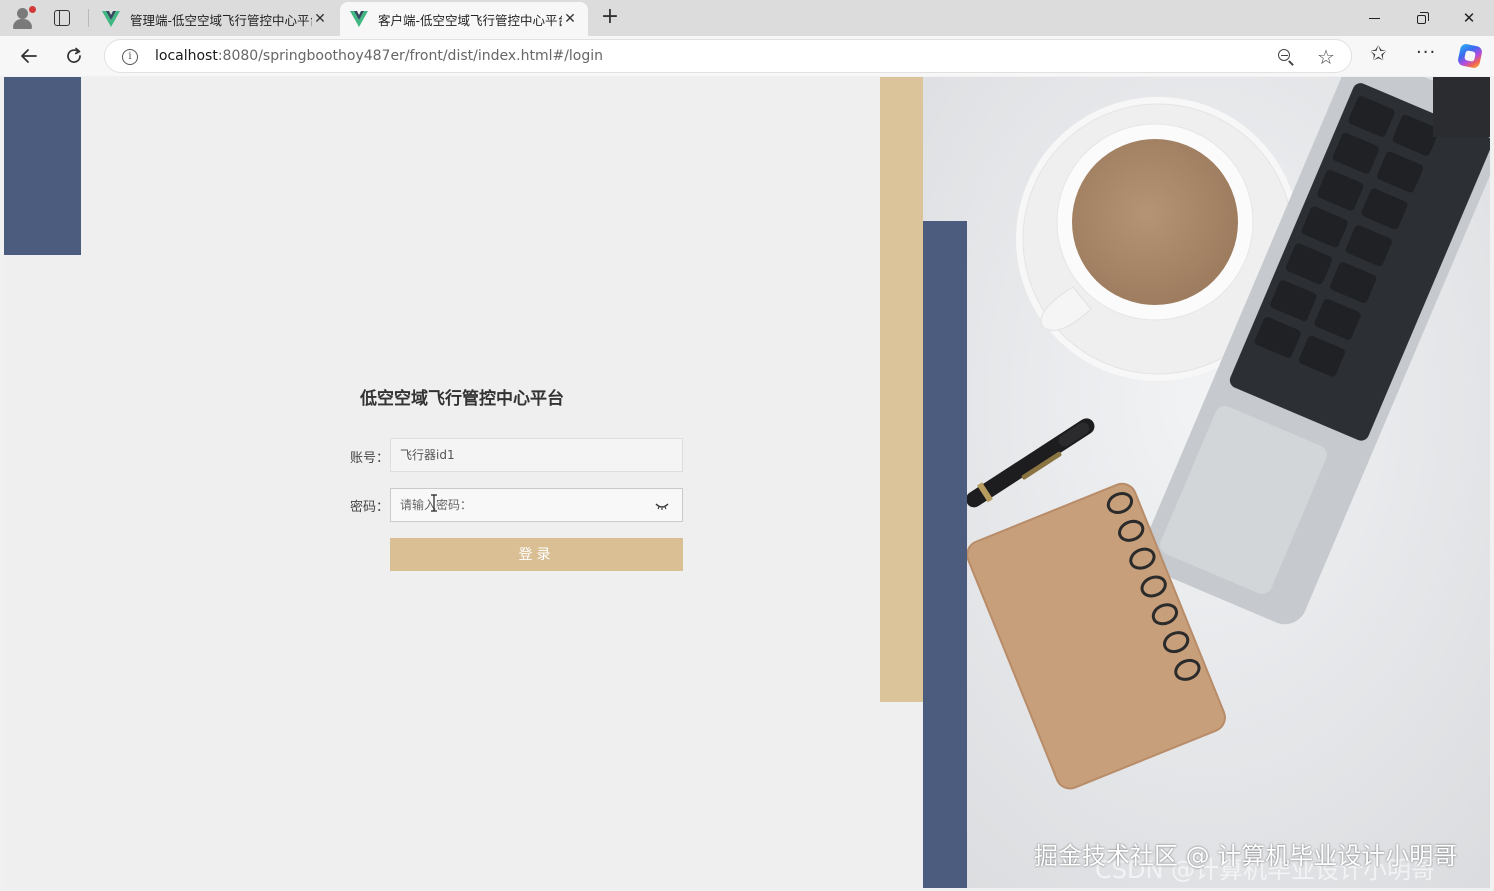 This screenshot has height=891, width=1494. Describe the element at coordinates (62, 18) in the screenshot. I see `tab-actions-icon` at that location.